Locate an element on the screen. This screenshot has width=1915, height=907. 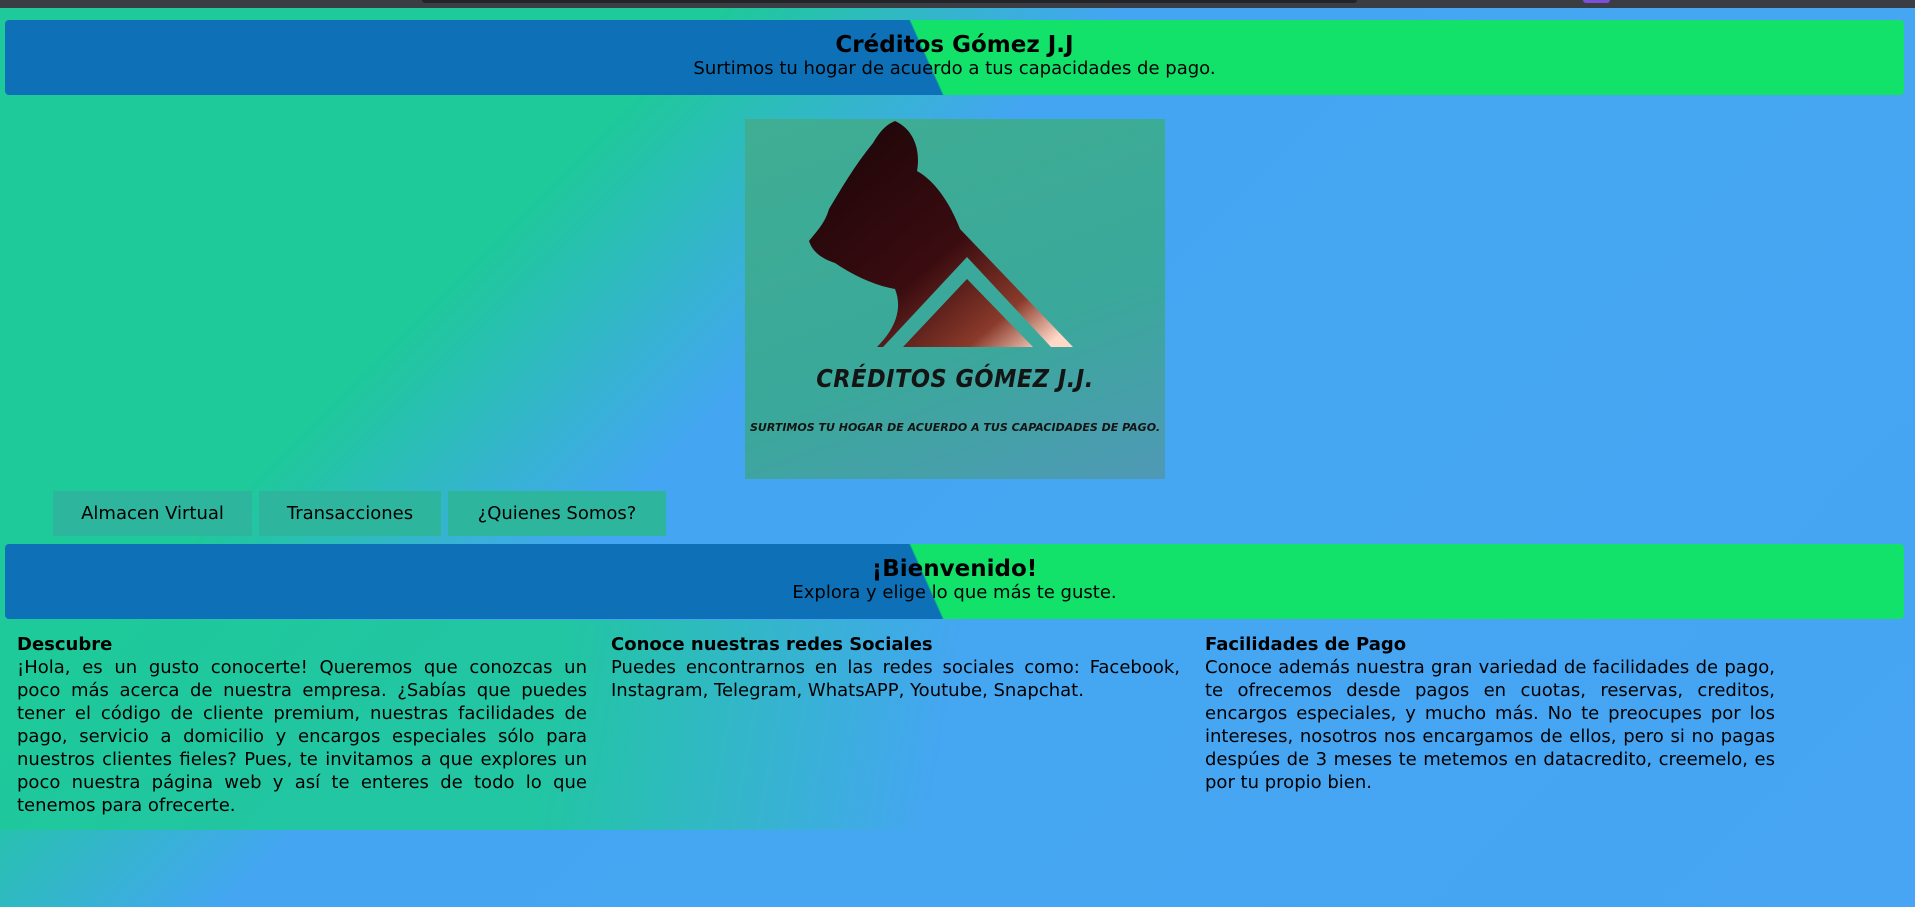
logo-company-name: CRÉDITOS GÓMEZ J.J. is located at coordinates (955, 378).